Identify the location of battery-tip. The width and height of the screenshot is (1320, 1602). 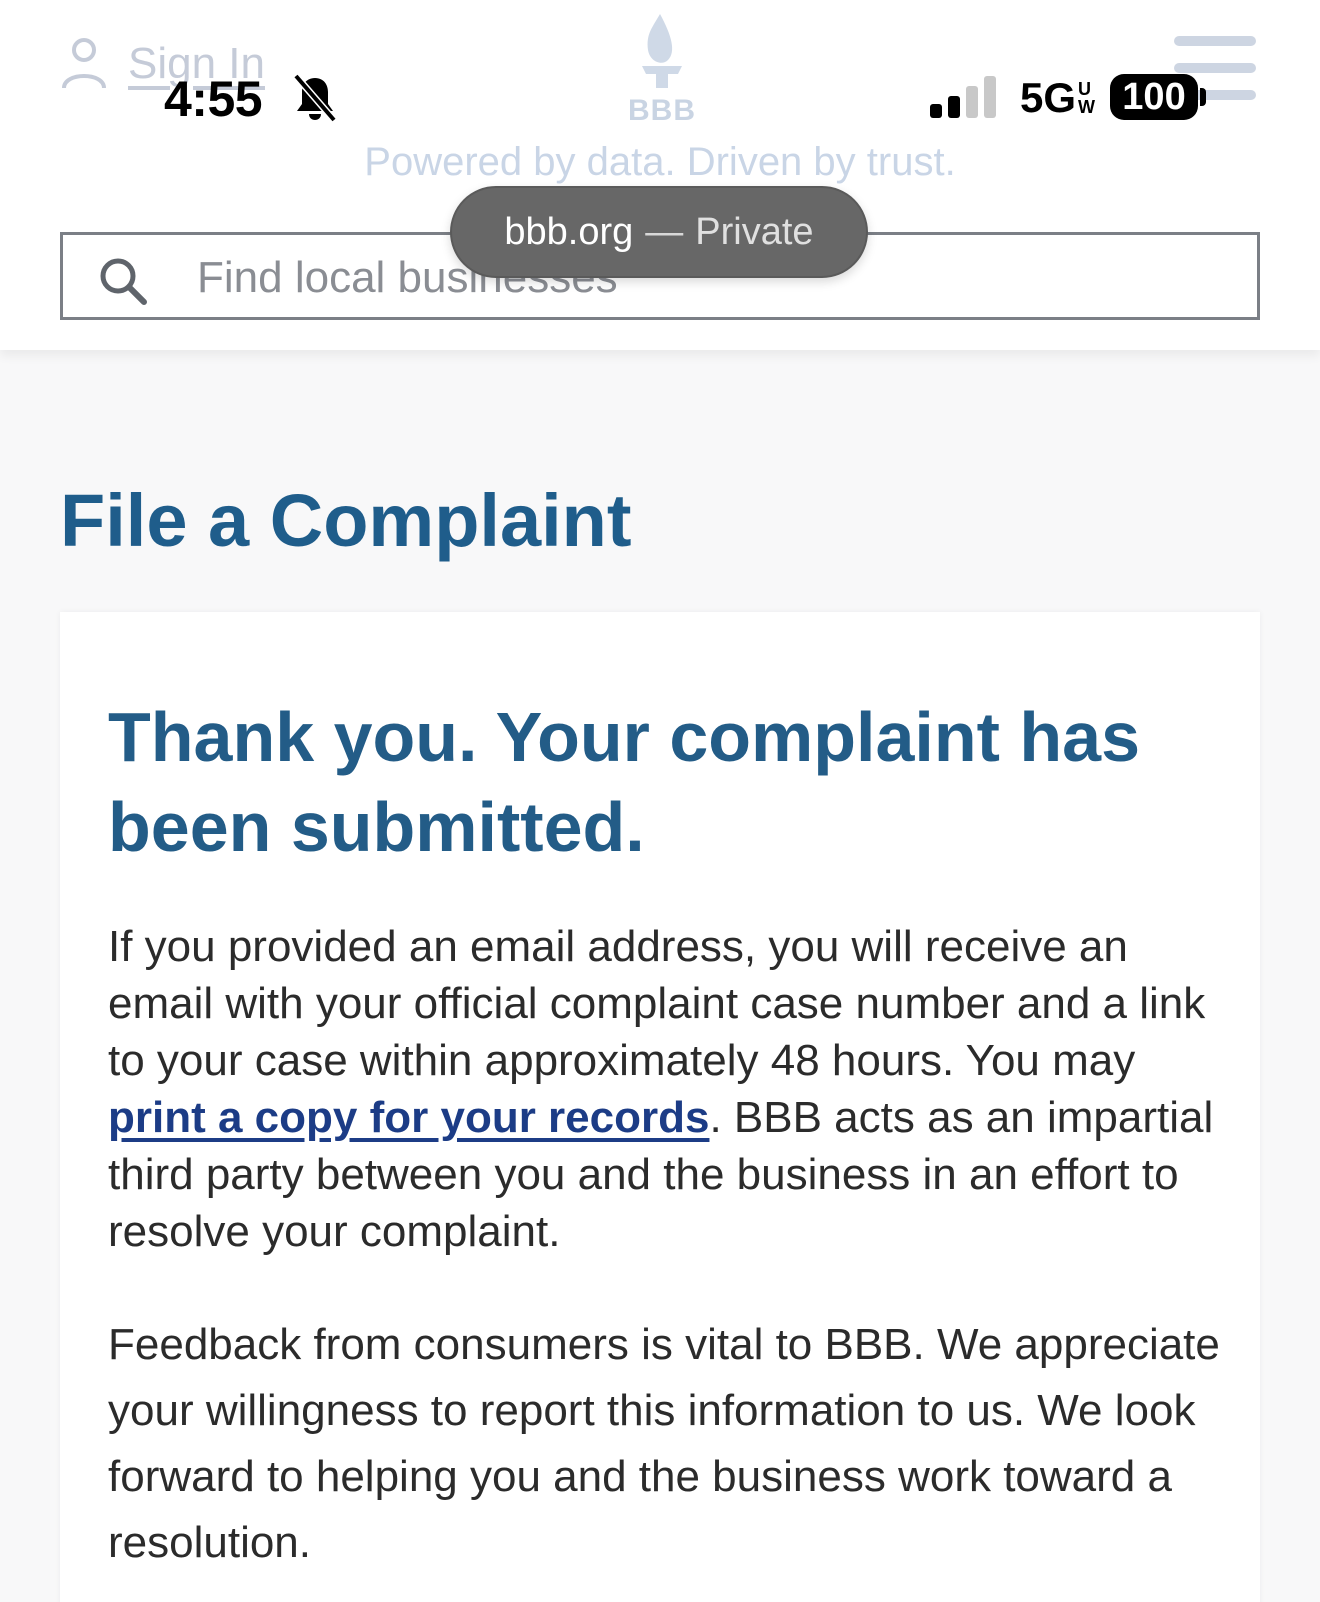
(1203, 97).